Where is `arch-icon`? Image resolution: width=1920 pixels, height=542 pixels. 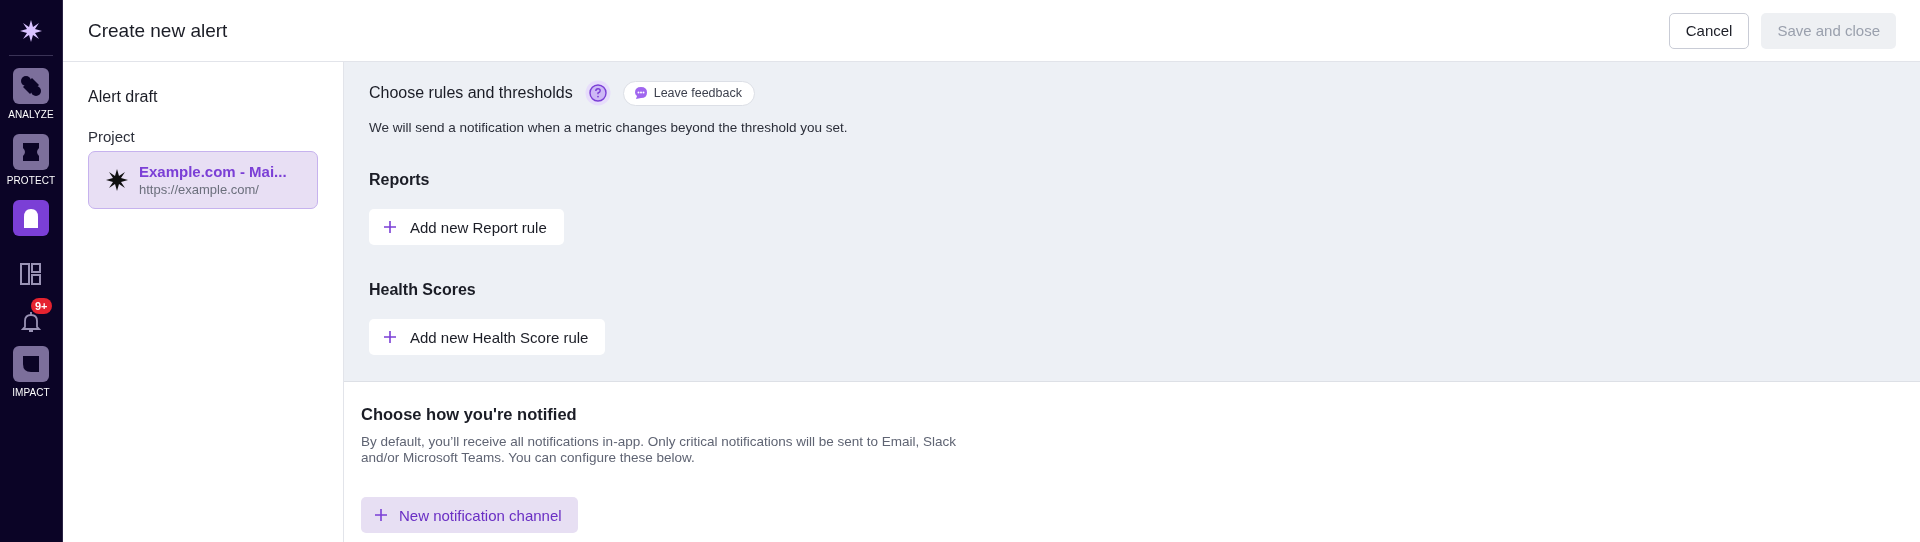 arch-icon is located at coordinates (31, 218).